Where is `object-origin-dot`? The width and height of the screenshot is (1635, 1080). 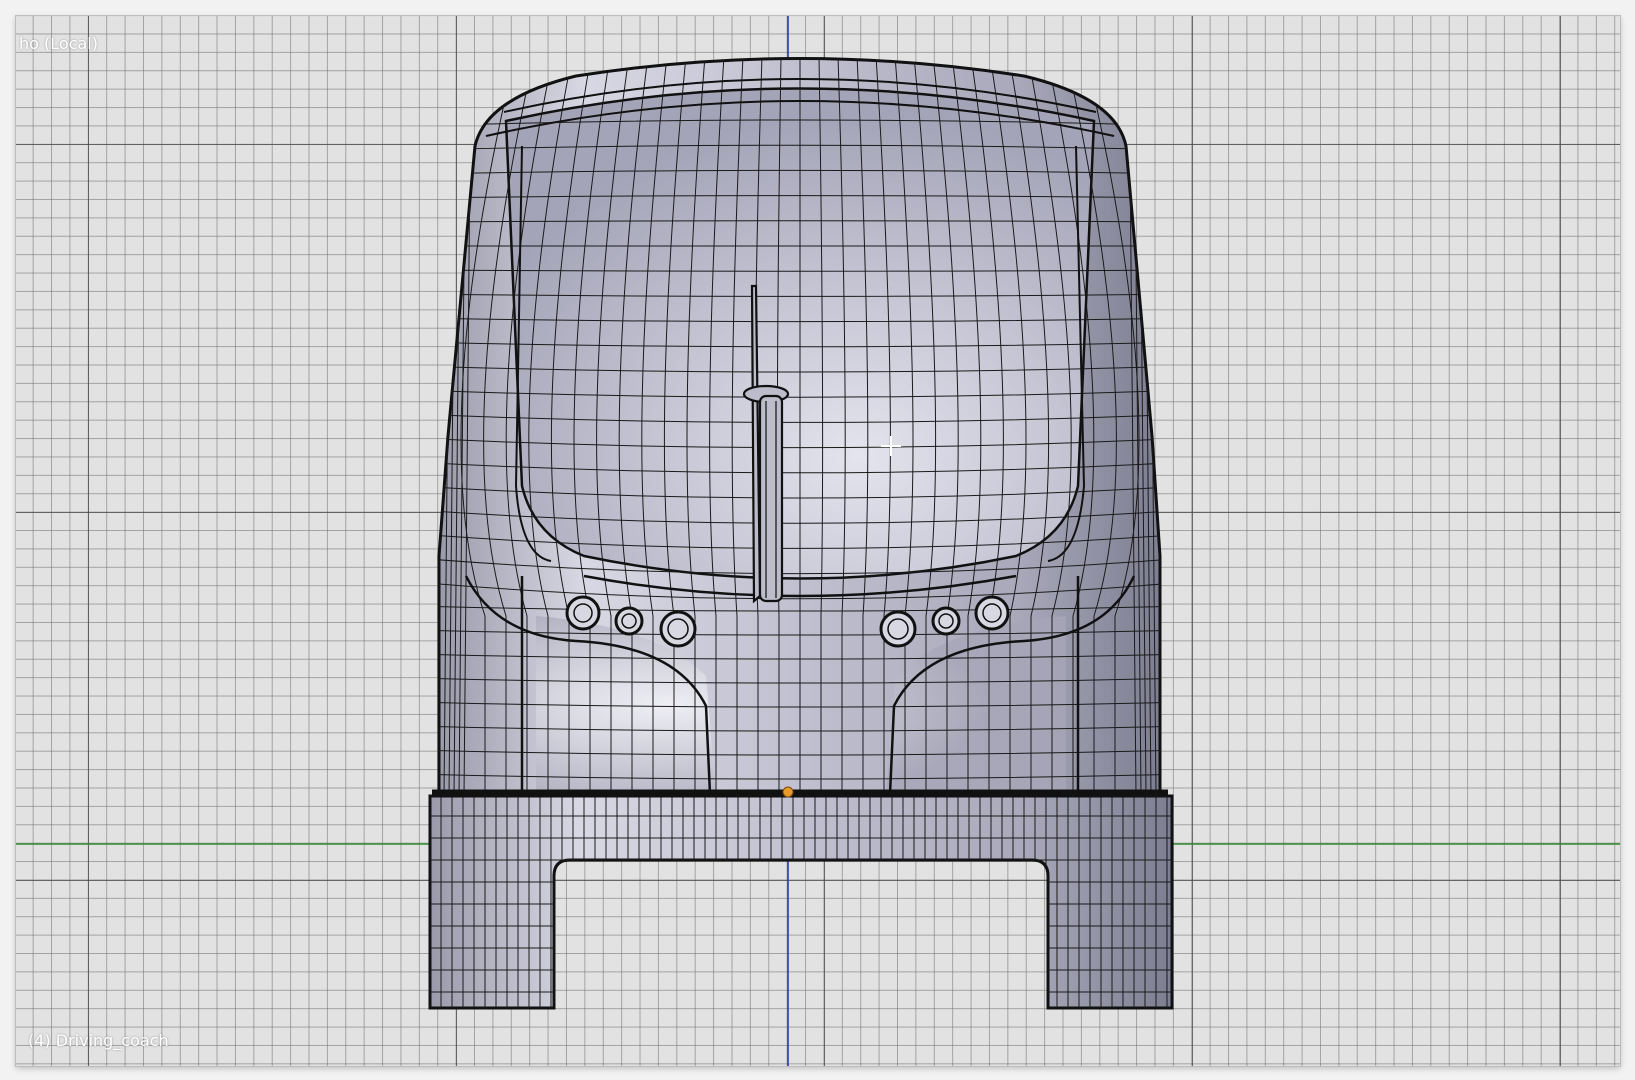 object-origin-dot is located at coordinates (788, 792).